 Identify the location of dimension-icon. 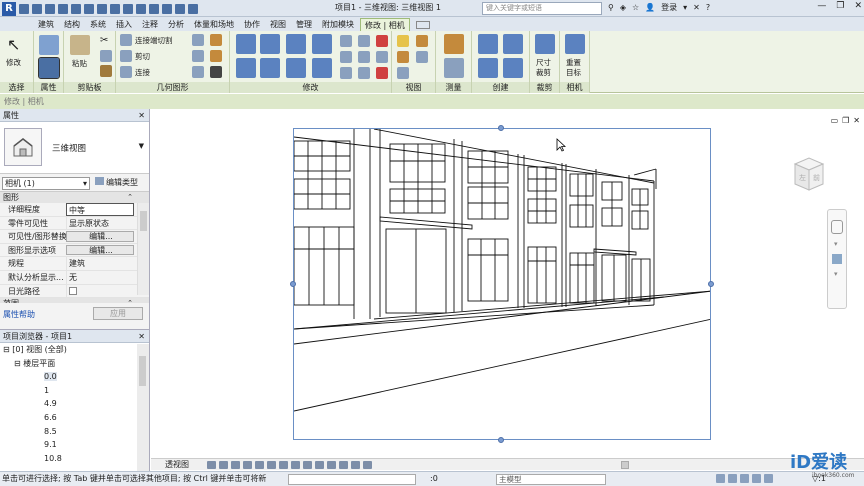
(115, 8).